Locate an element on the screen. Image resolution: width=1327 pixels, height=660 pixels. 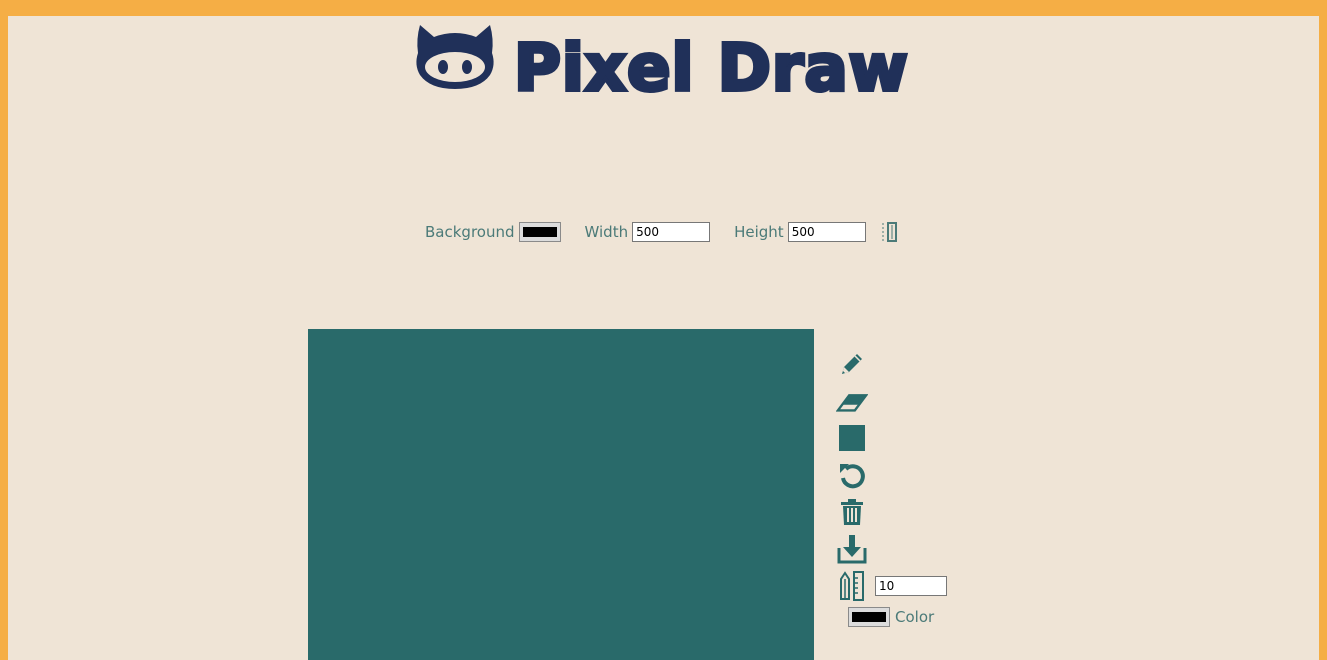
eraser-tool is located at coordinates (852, 401).